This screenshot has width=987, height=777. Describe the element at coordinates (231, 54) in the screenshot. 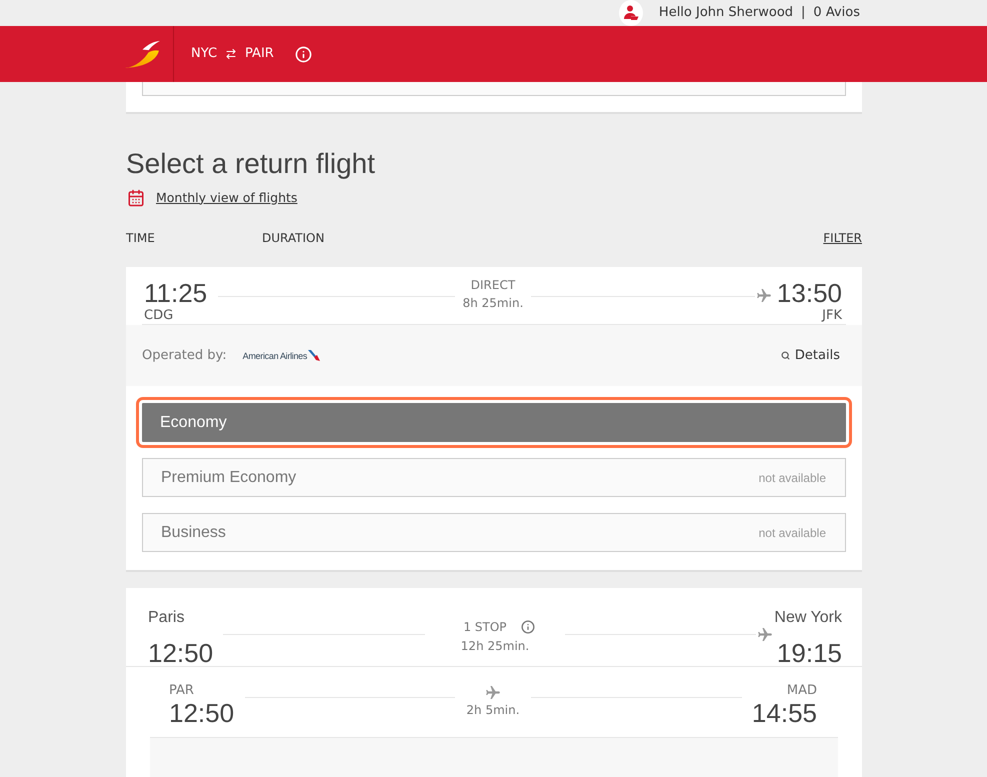

I see `swap-arrows-icon` at that location.